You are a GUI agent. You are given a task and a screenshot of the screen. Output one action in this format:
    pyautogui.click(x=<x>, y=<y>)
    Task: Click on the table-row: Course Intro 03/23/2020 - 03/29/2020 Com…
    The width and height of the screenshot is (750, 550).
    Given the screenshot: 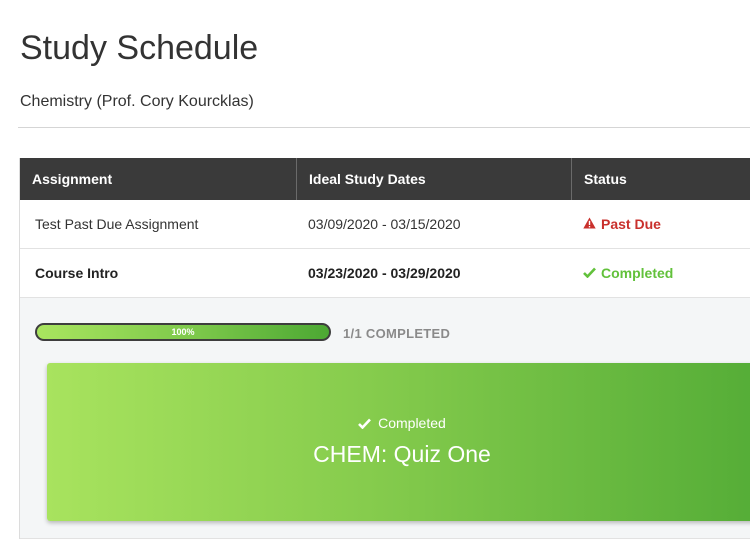 What is the action you would take?
    pyautogui.click(x=385, y=273)
    